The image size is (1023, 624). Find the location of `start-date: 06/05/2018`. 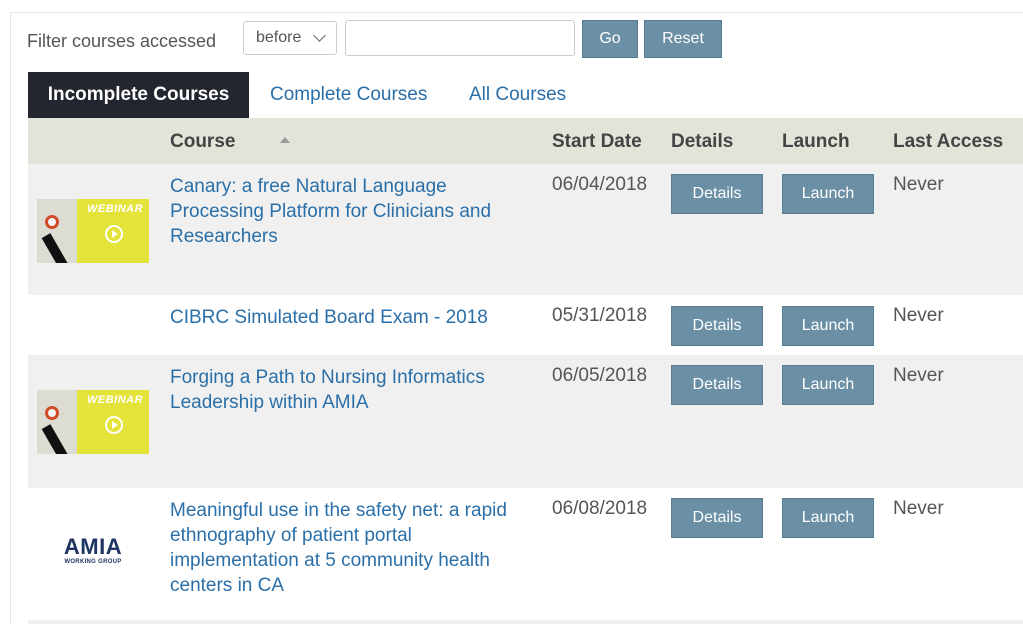

start-date: 06/05/2018 is located at coordinates (600, 375).